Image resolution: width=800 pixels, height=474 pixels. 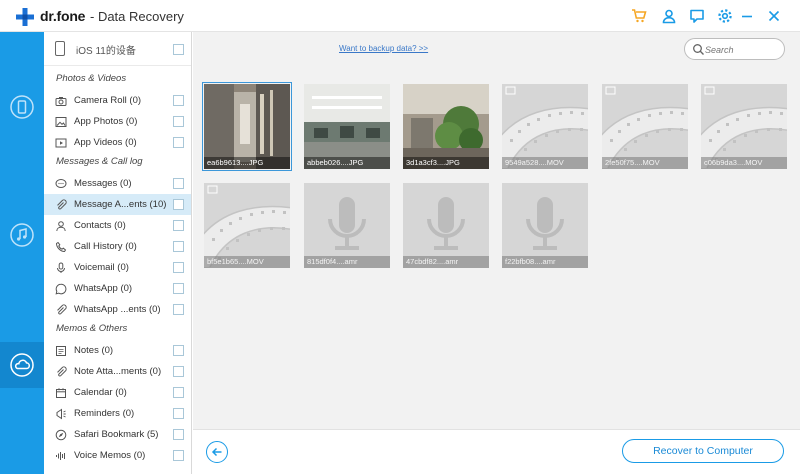 I want to click on reminder-icon, so click(x=60, y=413).